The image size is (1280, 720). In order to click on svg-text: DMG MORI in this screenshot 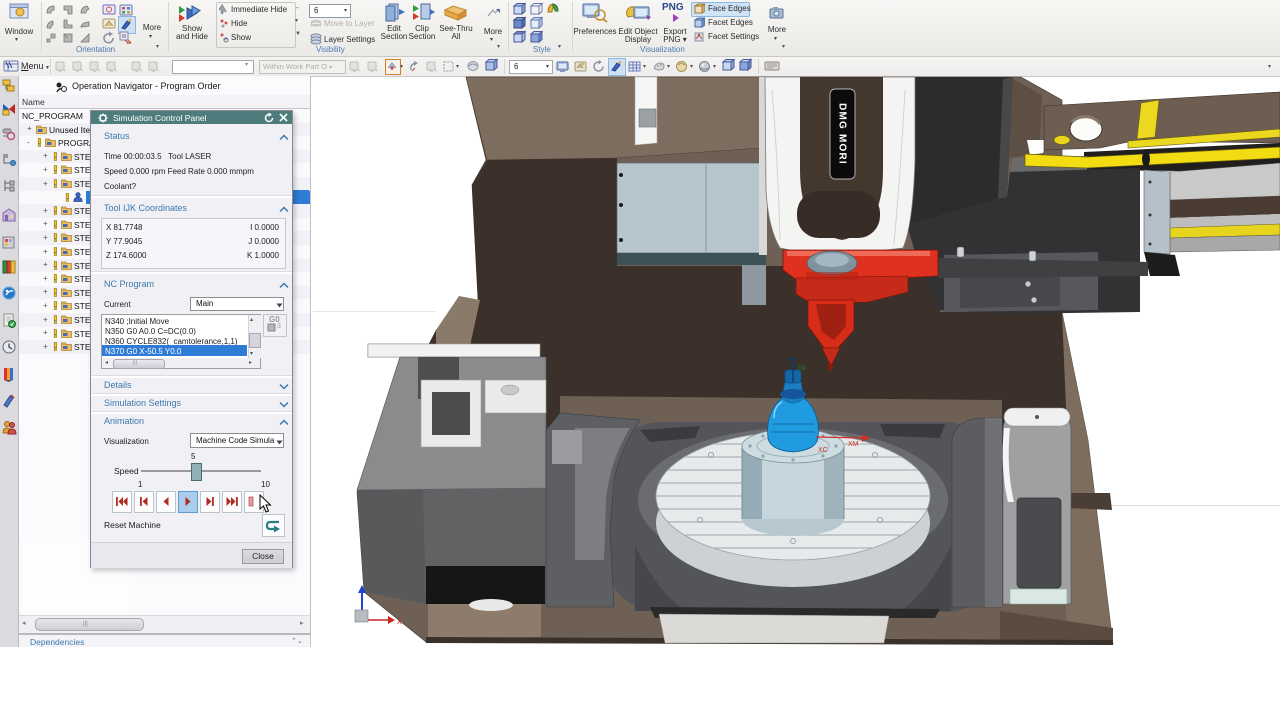, I will do `click(842, 134)`.